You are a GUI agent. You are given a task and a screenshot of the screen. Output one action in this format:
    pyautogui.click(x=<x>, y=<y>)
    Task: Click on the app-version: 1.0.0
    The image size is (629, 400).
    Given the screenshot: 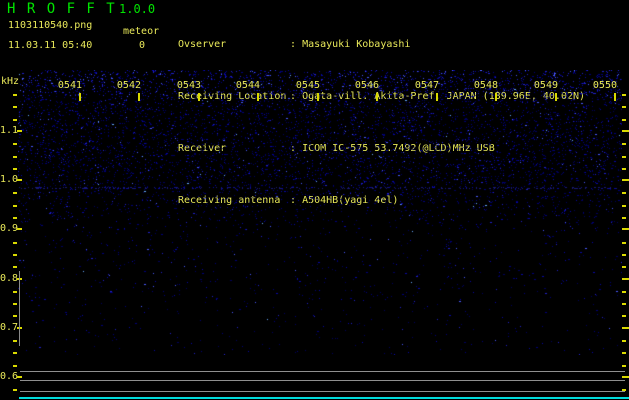 What is the action you would take?
    pyautogui.click(x=137, y=9)
    